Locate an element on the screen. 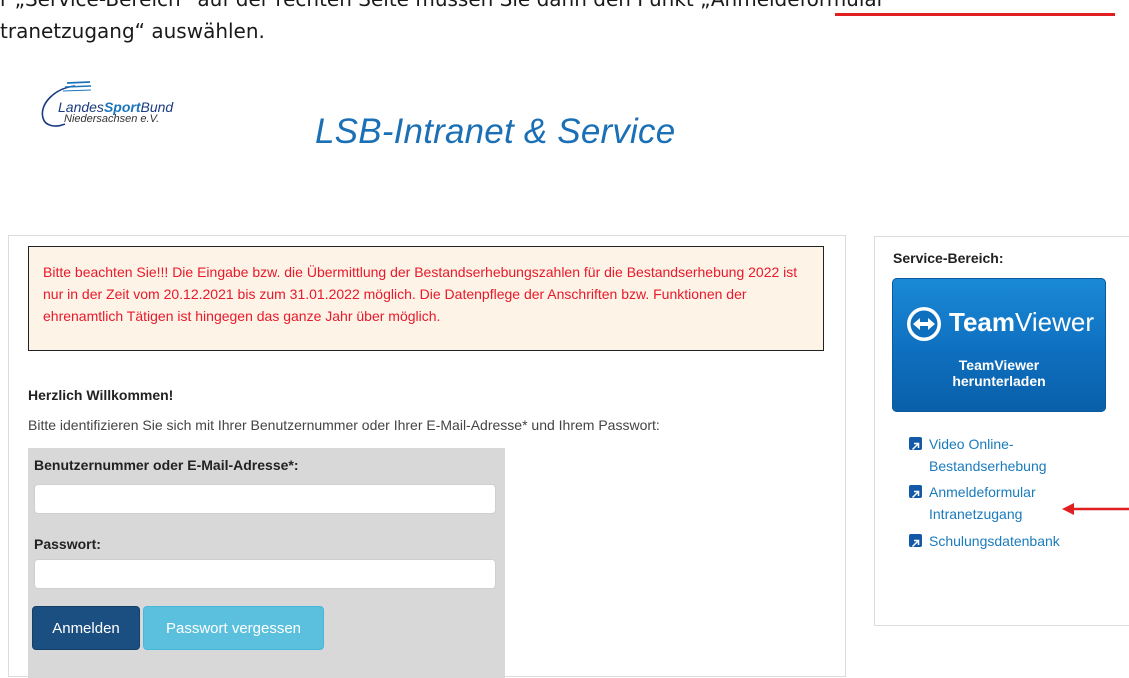 The width and height of the screenshot is (1129, 678). service-panel-title: Service-Bereich: is located at coordinates (948, 258).